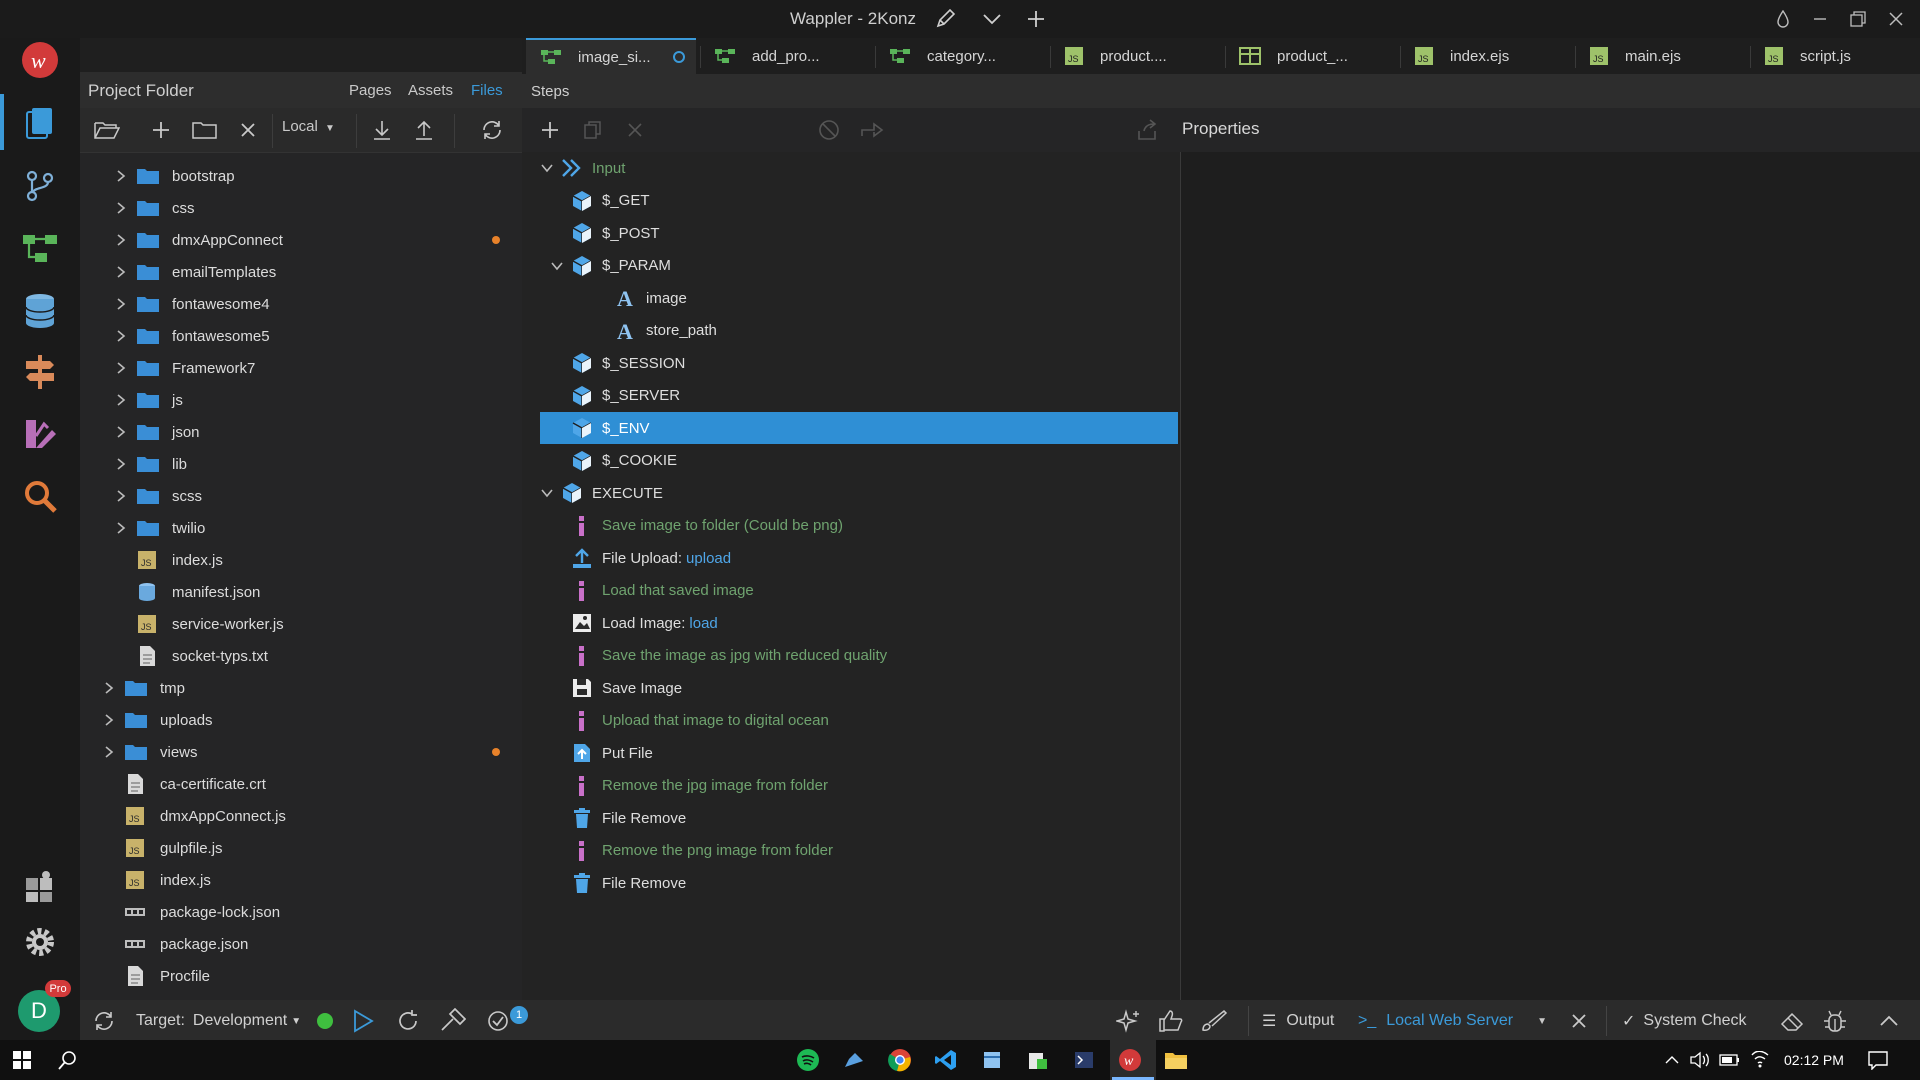  Describe the element at coordinates (808, 1060) in the screenshot. I see `spotify-icon` at that location.